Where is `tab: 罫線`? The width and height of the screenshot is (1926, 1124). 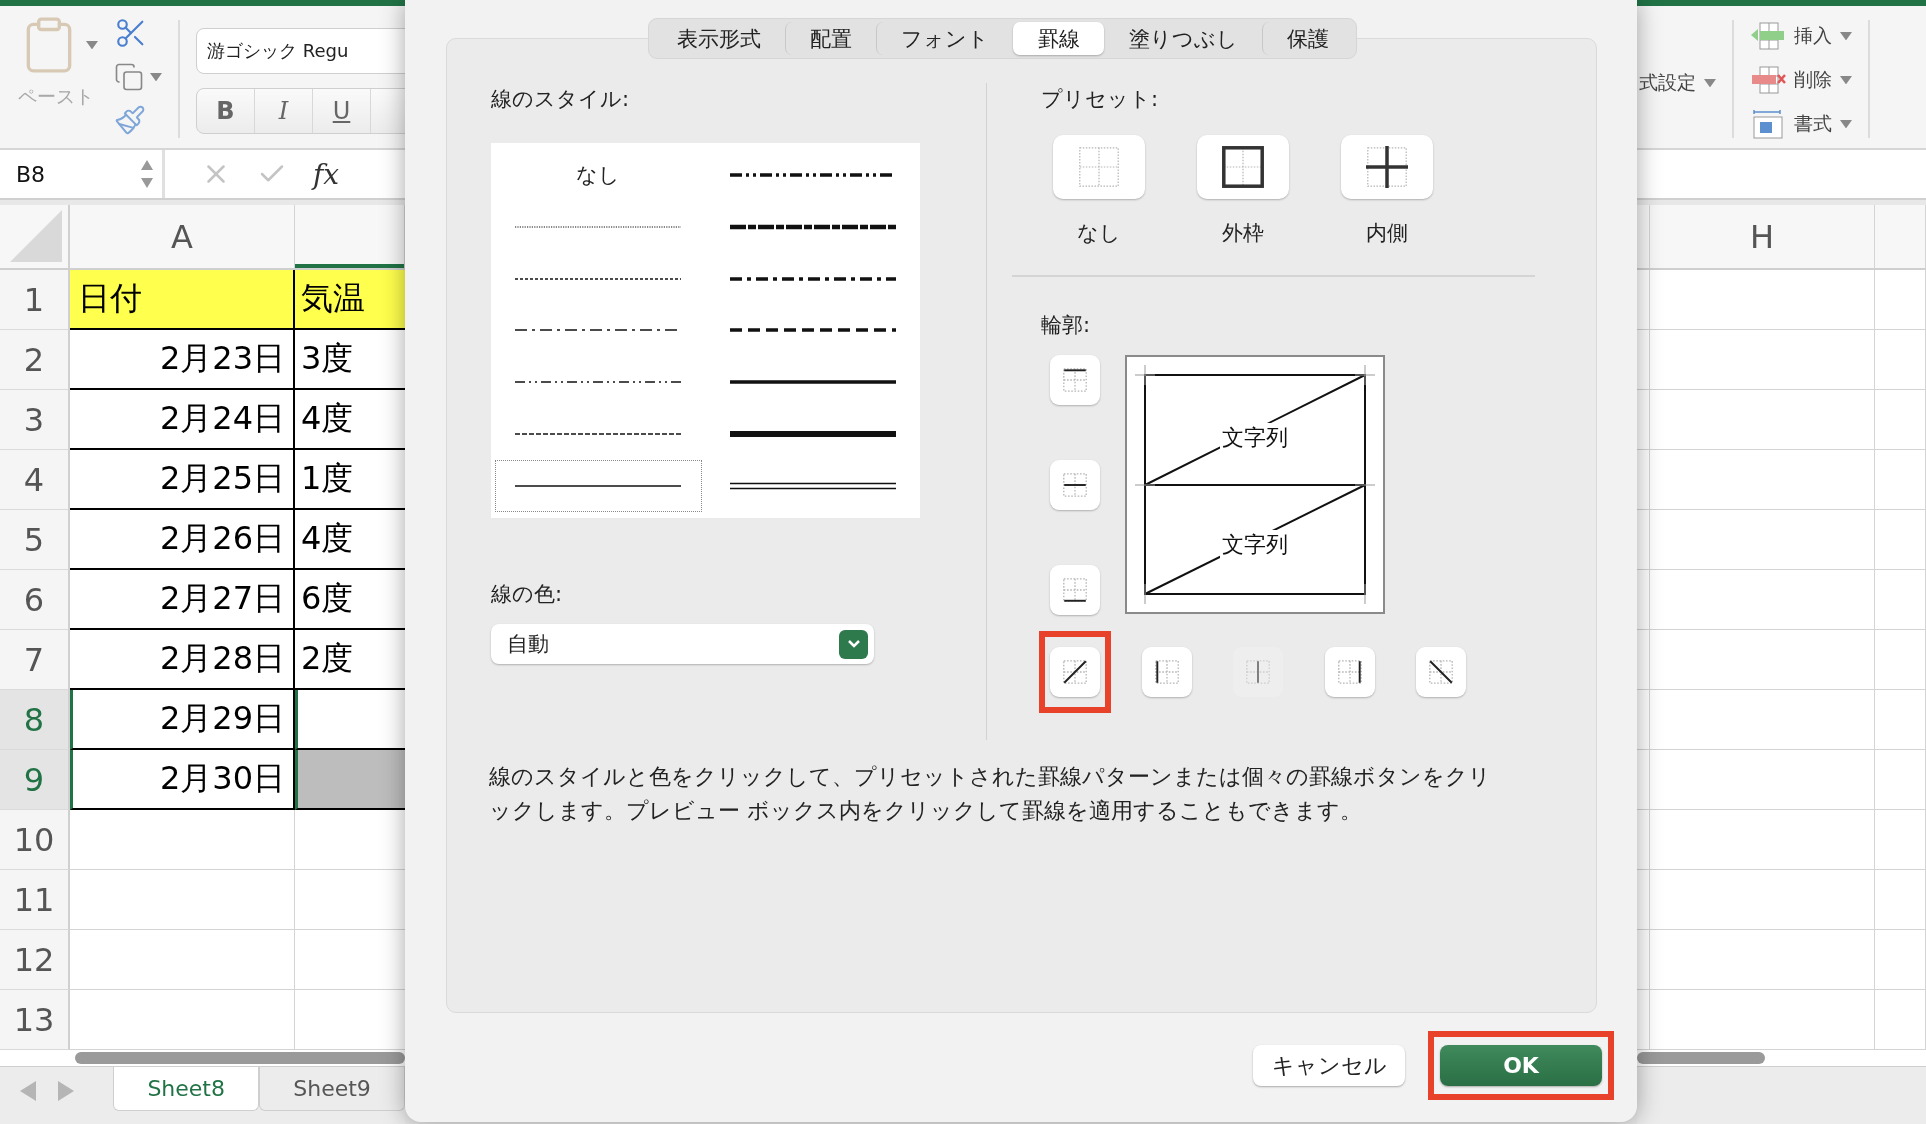 tab: 罫線 is located at coordinates (1058, 38).